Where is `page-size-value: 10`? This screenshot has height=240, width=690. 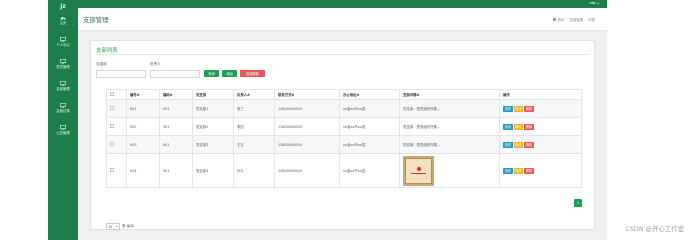 page-size-value: 10 is located at coordinates (110, 226).